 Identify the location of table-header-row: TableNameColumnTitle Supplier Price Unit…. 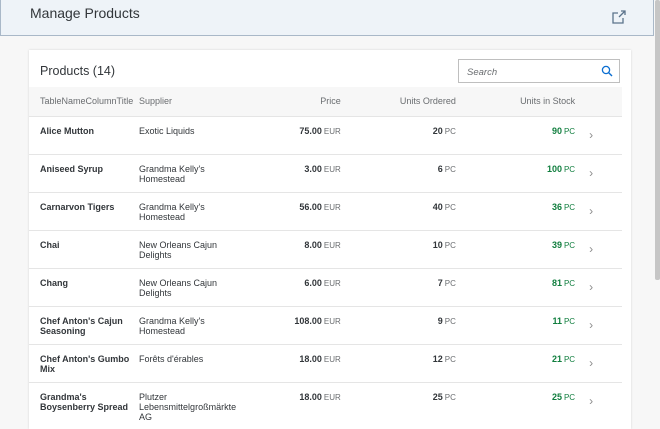
(325, 102).